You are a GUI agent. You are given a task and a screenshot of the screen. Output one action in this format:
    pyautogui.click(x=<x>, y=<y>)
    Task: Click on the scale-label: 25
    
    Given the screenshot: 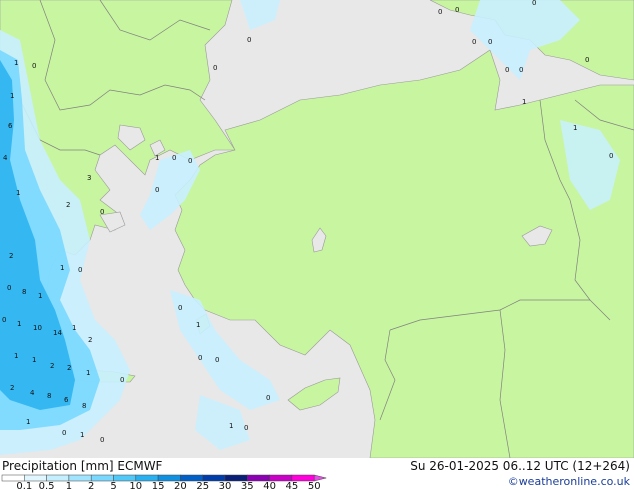 What is the action you would take?
    pyautogui.click(x=202, y=485)
    